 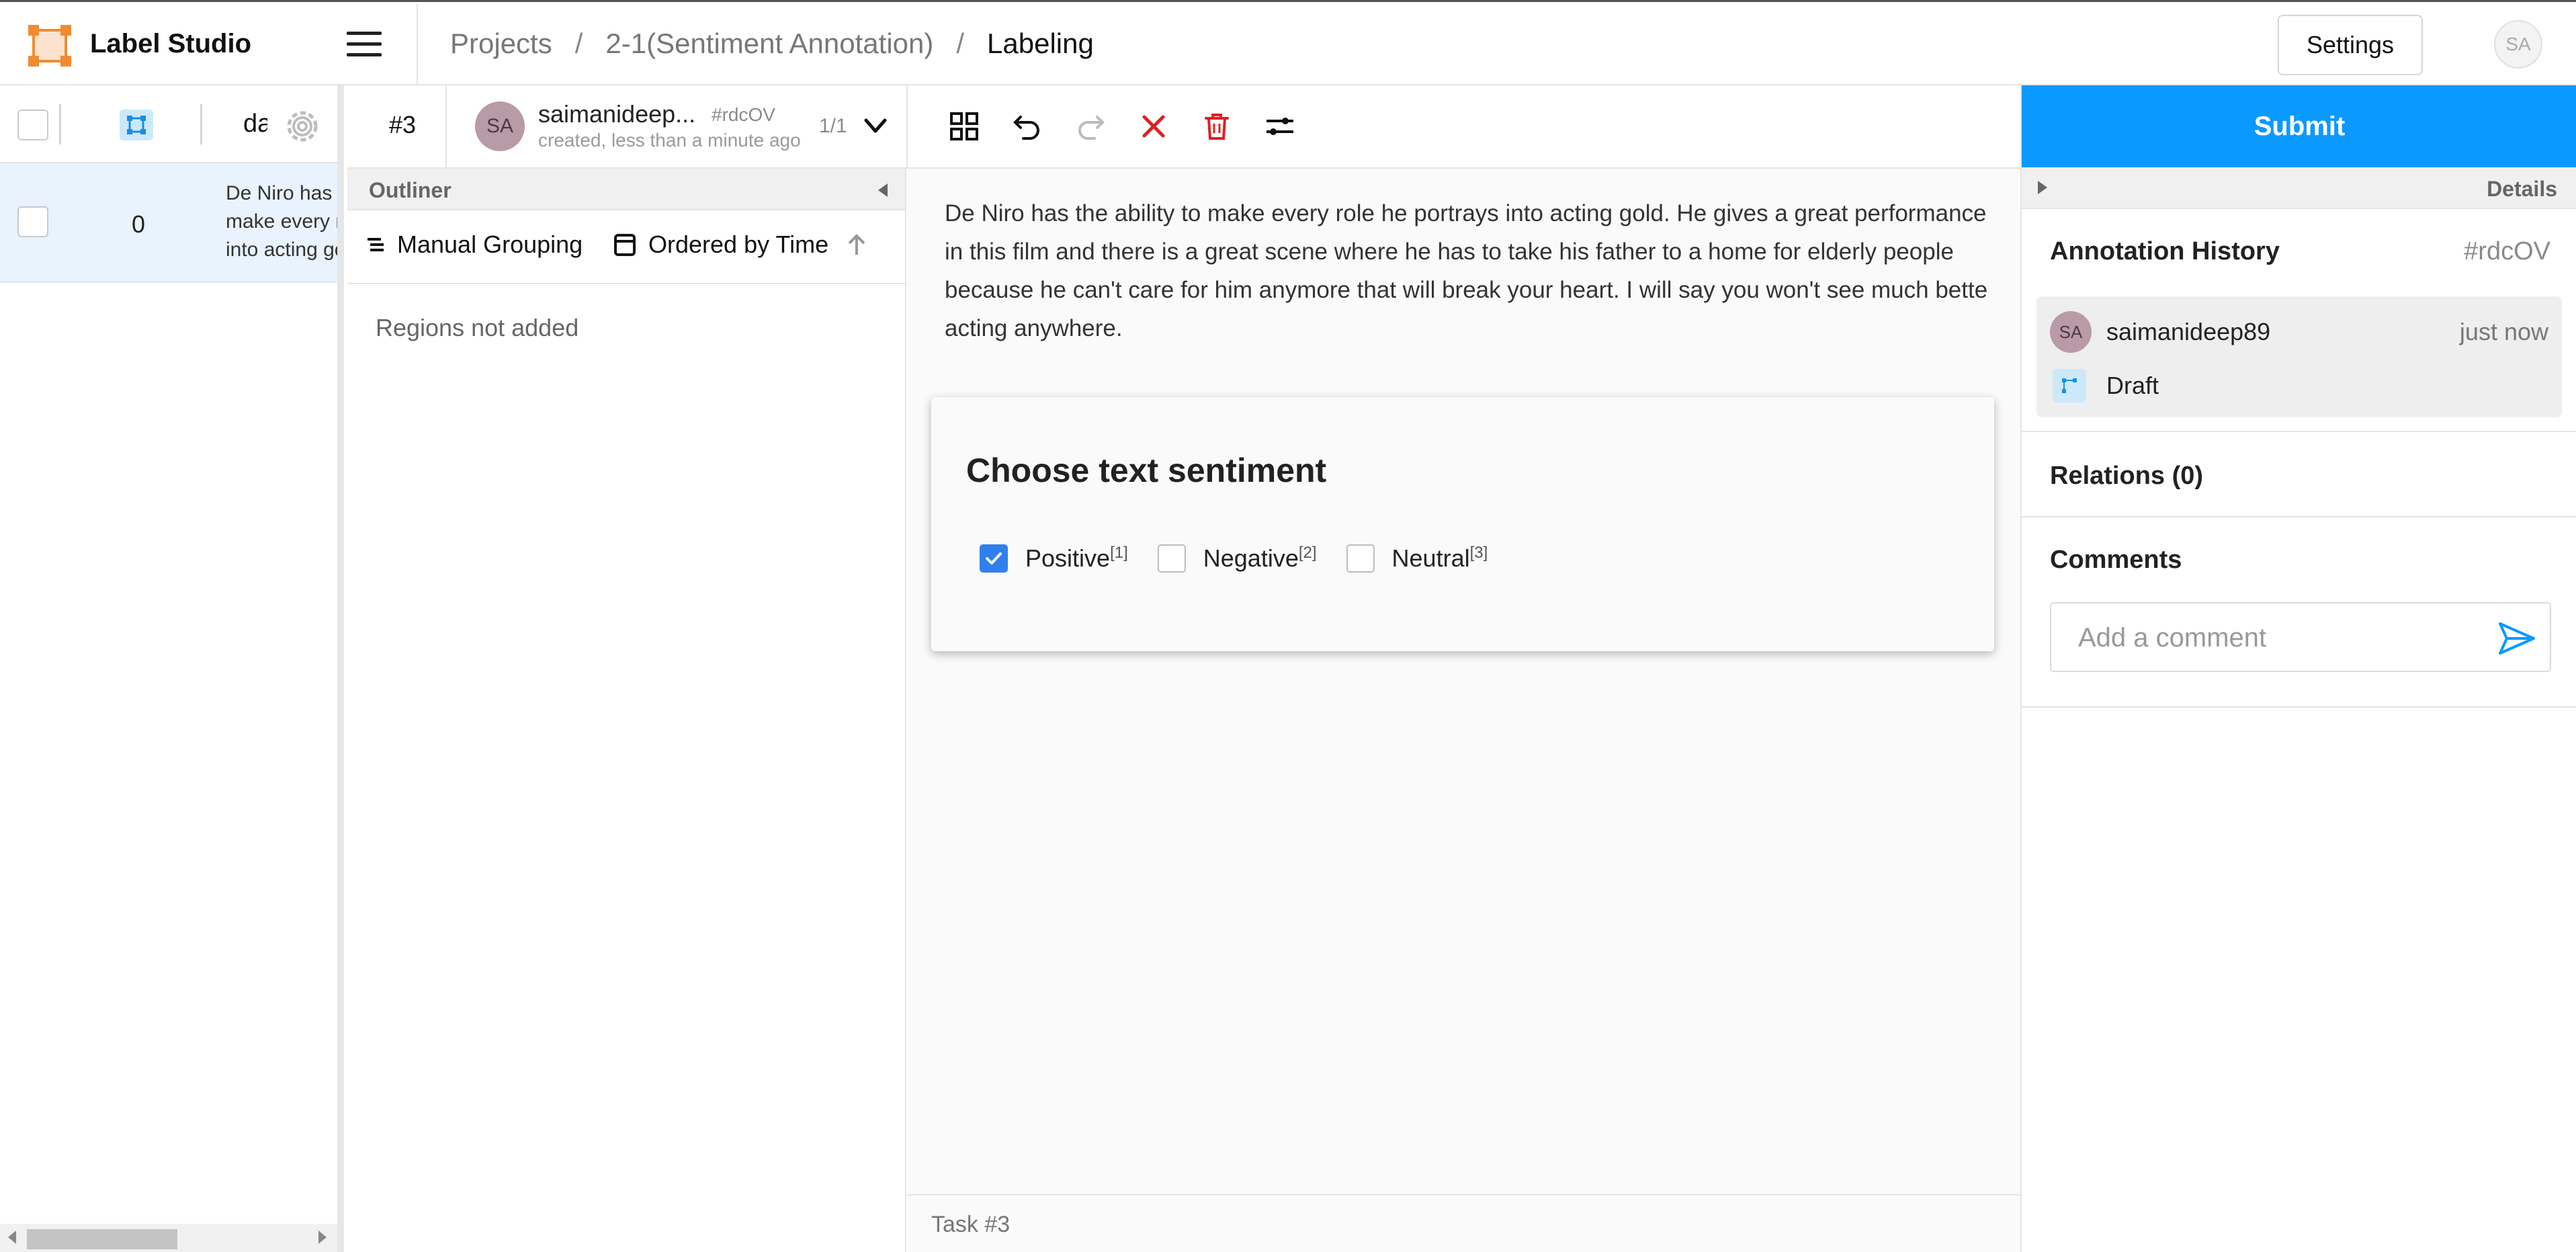 I want to click on history-time: just now, so click(x=2503, y=331).